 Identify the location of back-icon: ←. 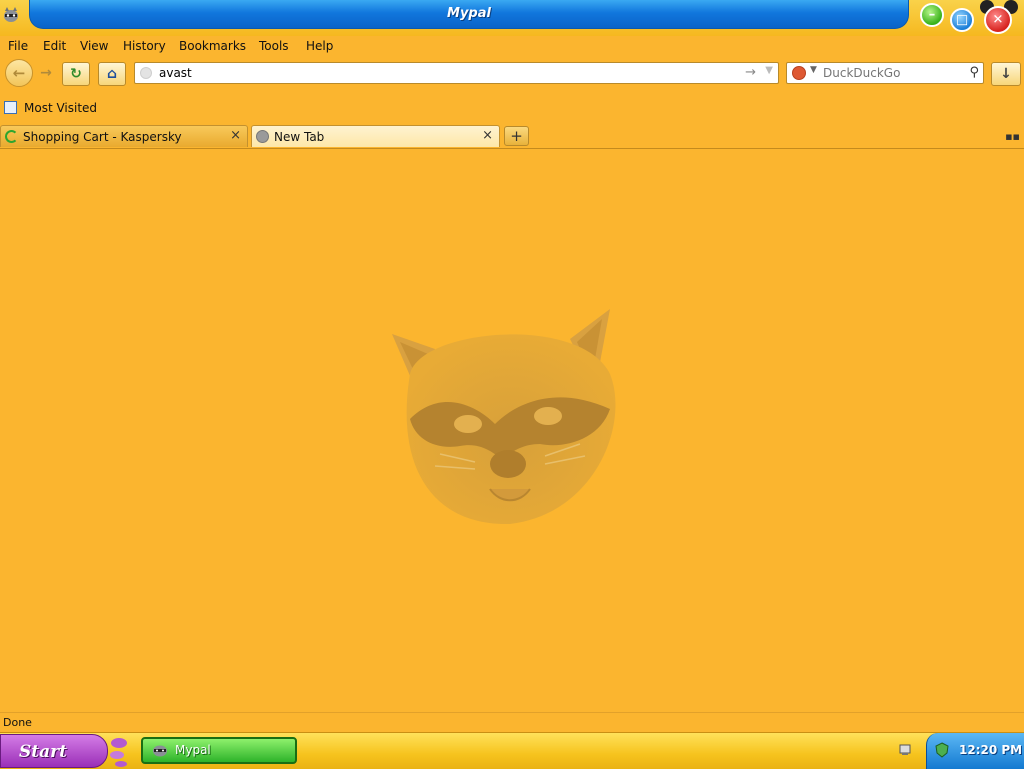
(19, 73).